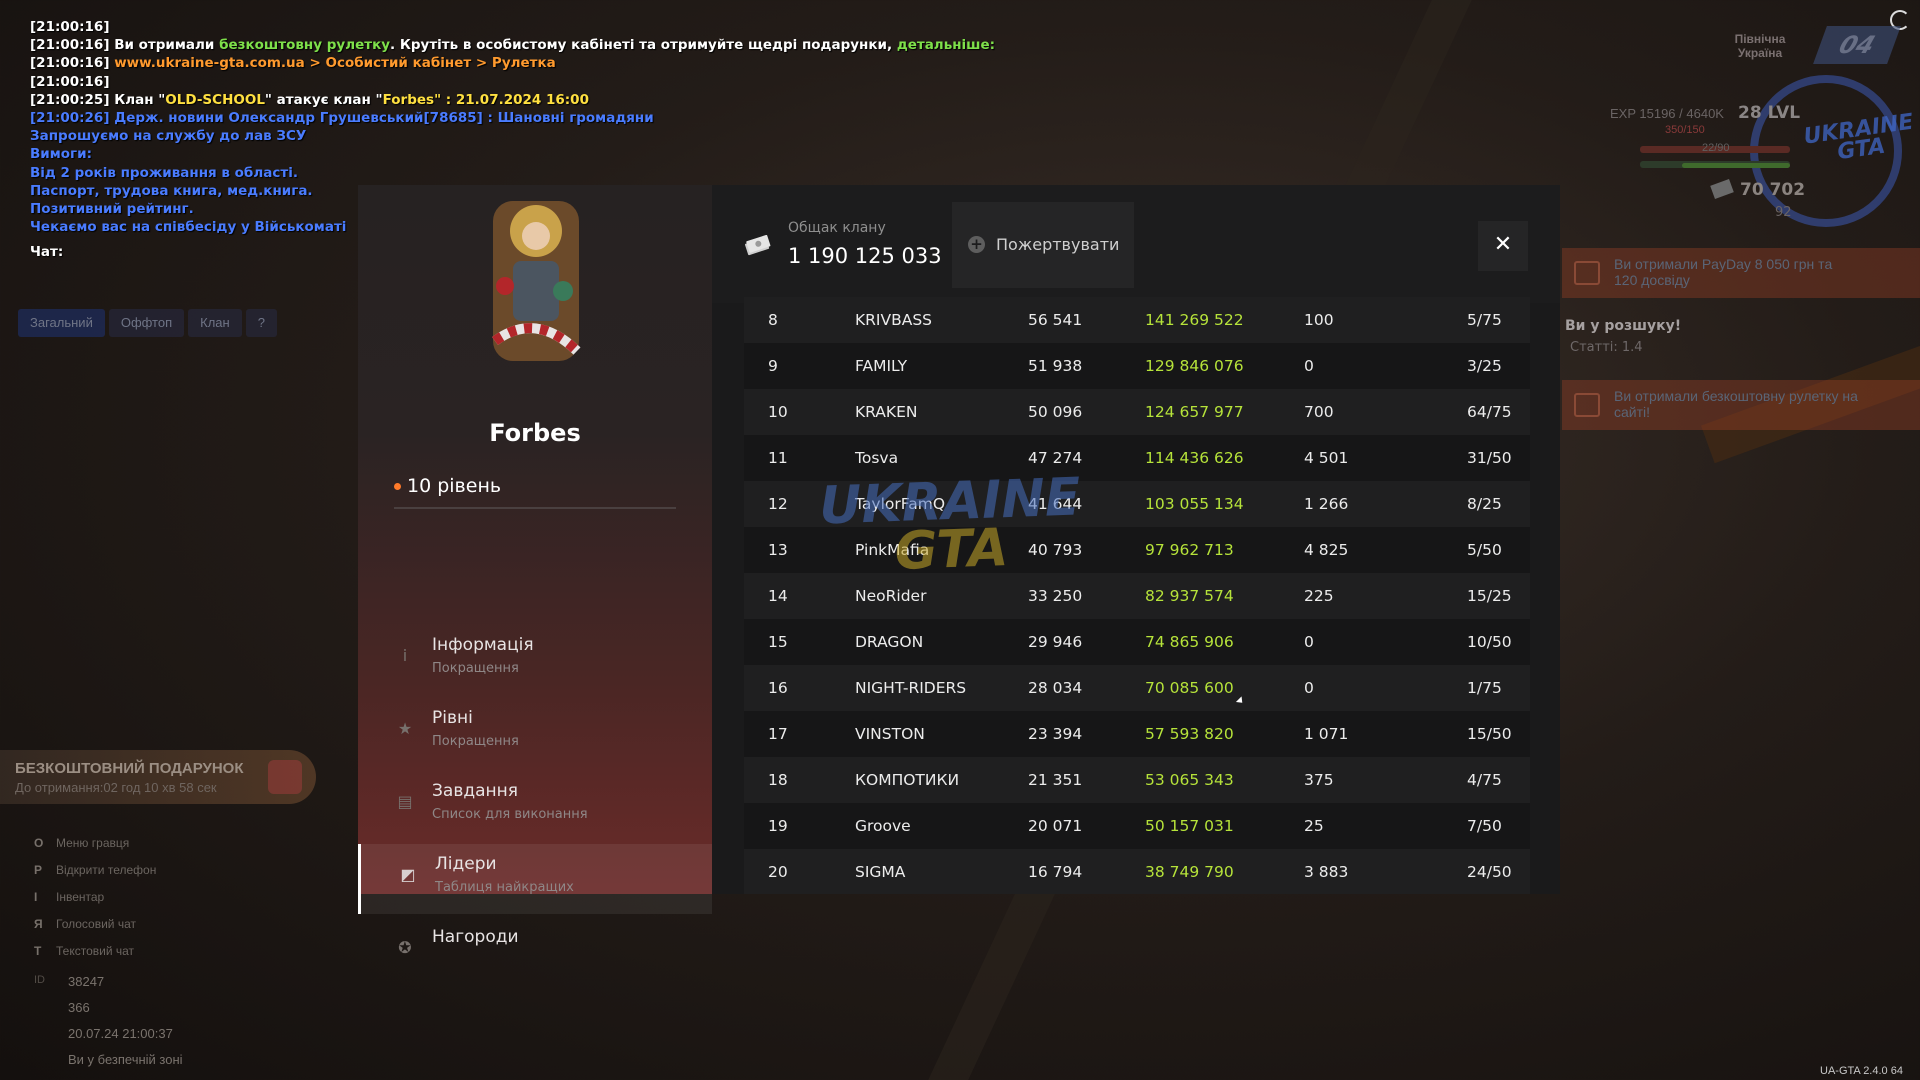  What do you see at coordinates (883, 826) in the screenshot?
I see `cell-clan-name: Groove` at bounding box center [883, 826].